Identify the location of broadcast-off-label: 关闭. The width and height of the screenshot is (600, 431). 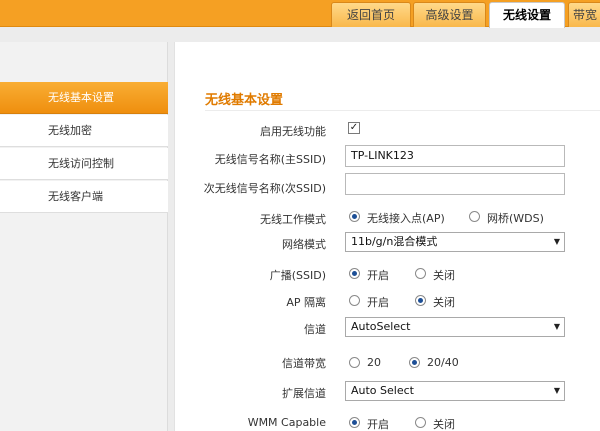
(444, 275).